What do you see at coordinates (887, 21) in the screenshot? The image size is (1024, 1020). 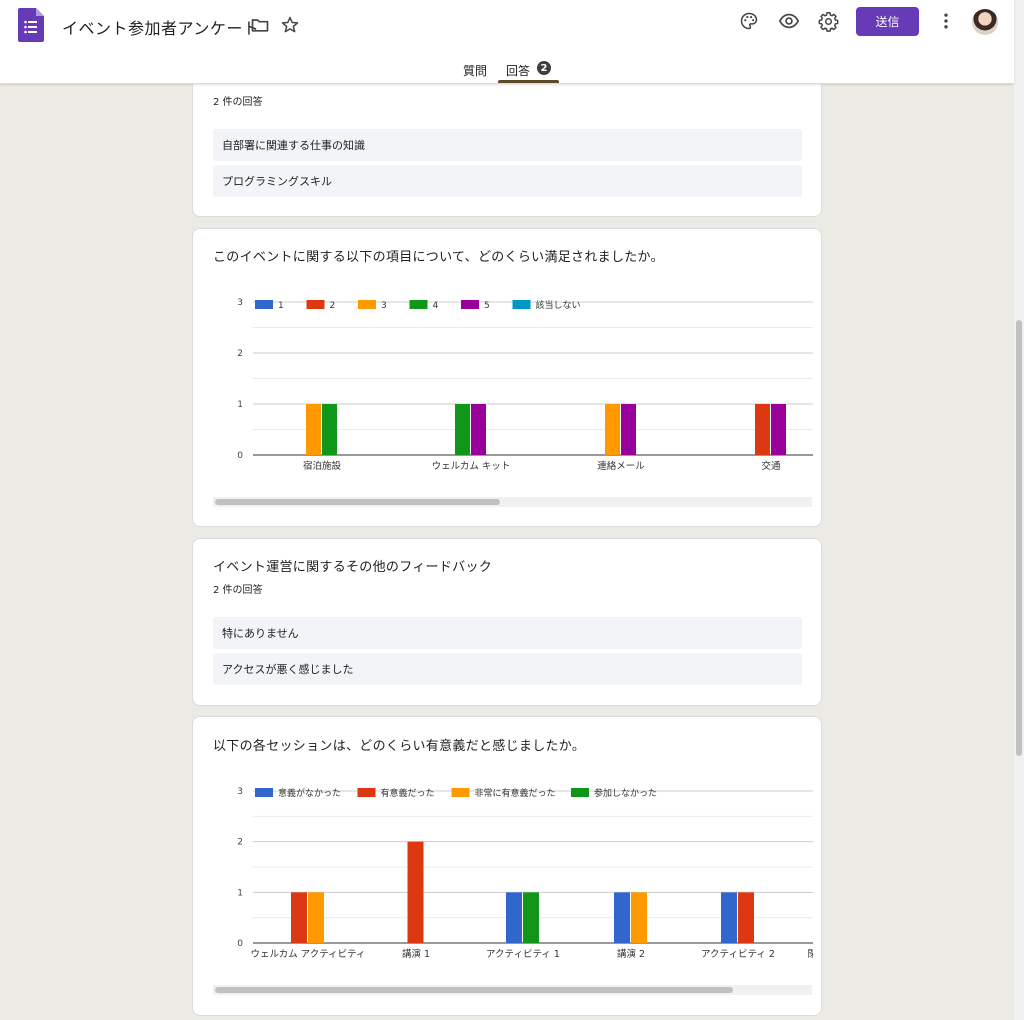 I see `send-button: 送信` at bounding box center [887, 21].